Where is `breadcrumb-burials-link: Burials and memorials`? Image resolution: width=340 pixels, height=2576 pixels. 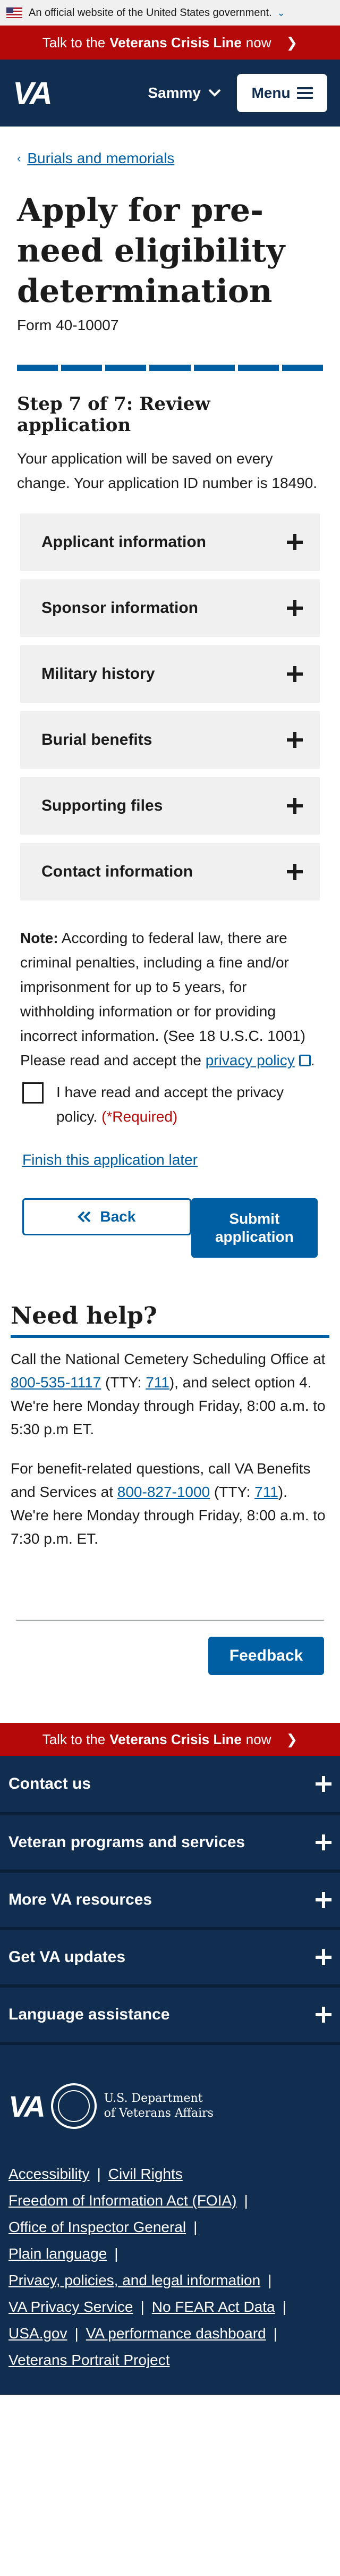
breadcrumb-burials-link: Burials and memorials is located at coordinates (100, 158).